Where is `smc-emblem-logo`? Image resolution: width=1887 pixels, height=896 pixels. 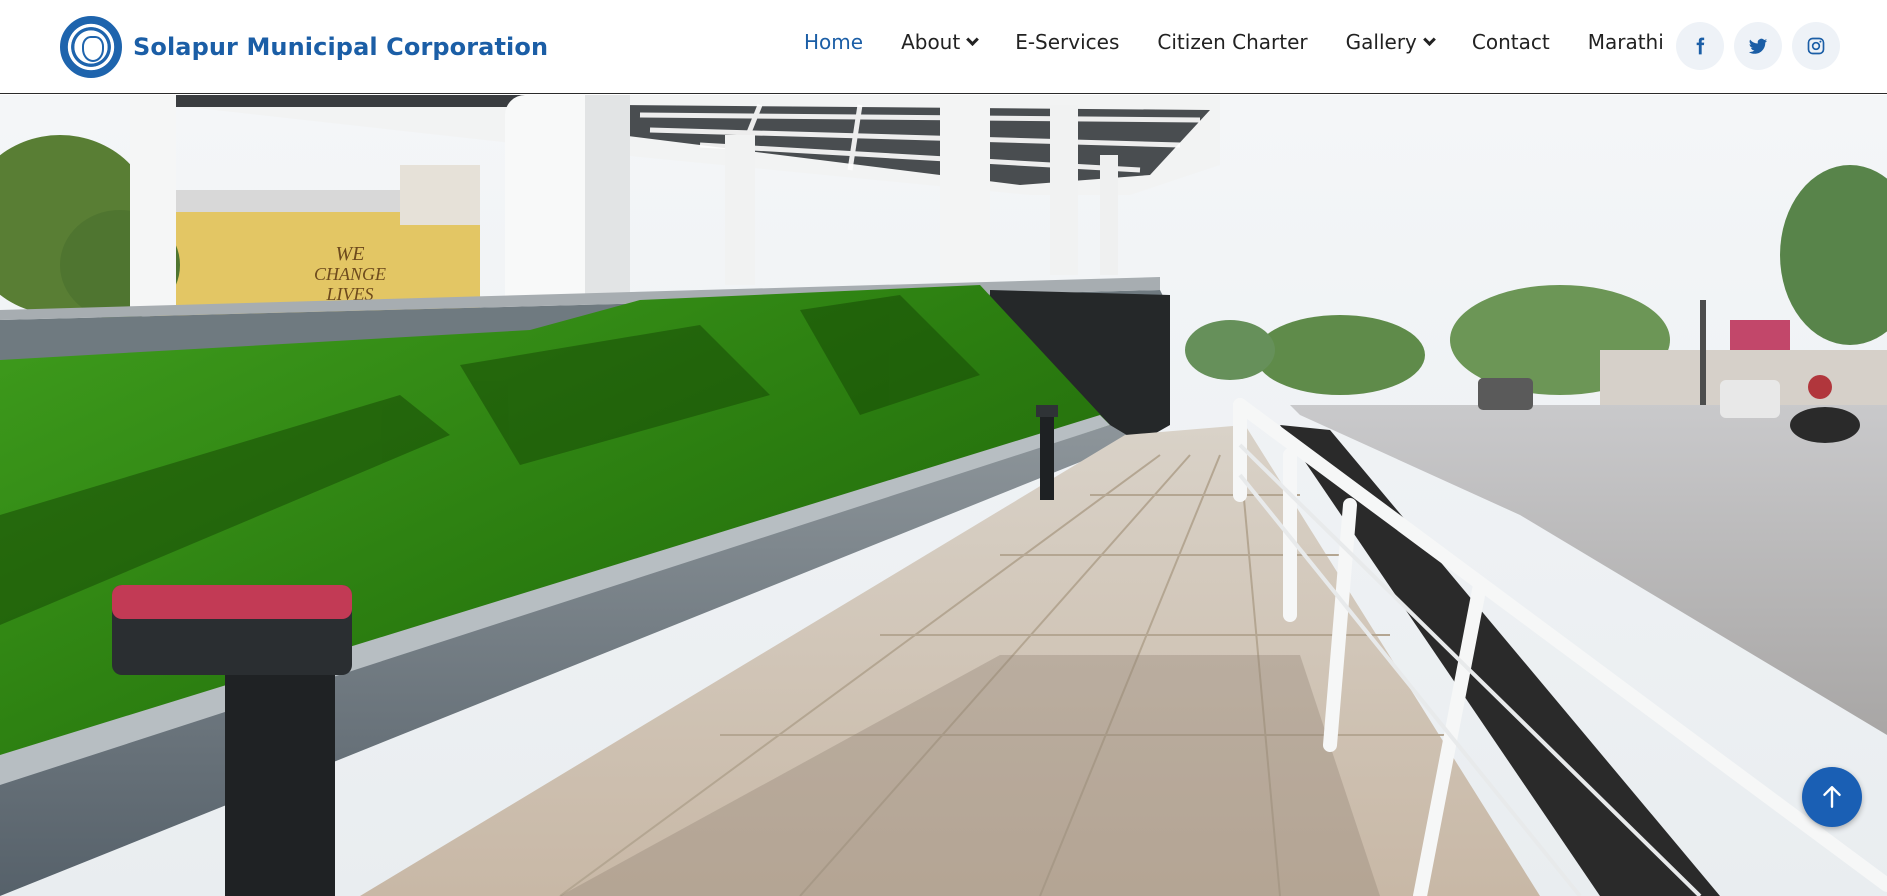
smc-emblem-logo is located at coordinates (91, 47).